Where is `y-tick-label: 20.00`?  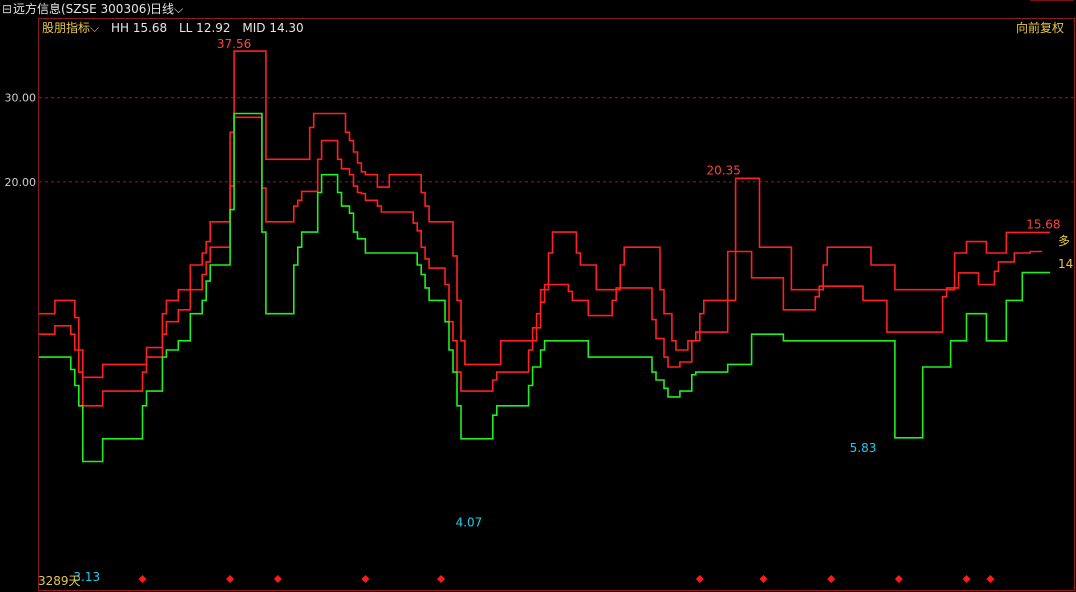
y-tick-label: 20.00 is located at coordinates (21, 182).